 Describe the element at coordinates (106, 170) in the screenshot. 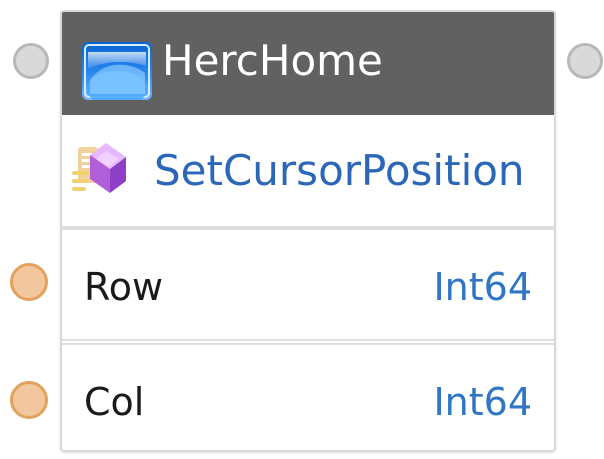

I see `action-icon` at that location.